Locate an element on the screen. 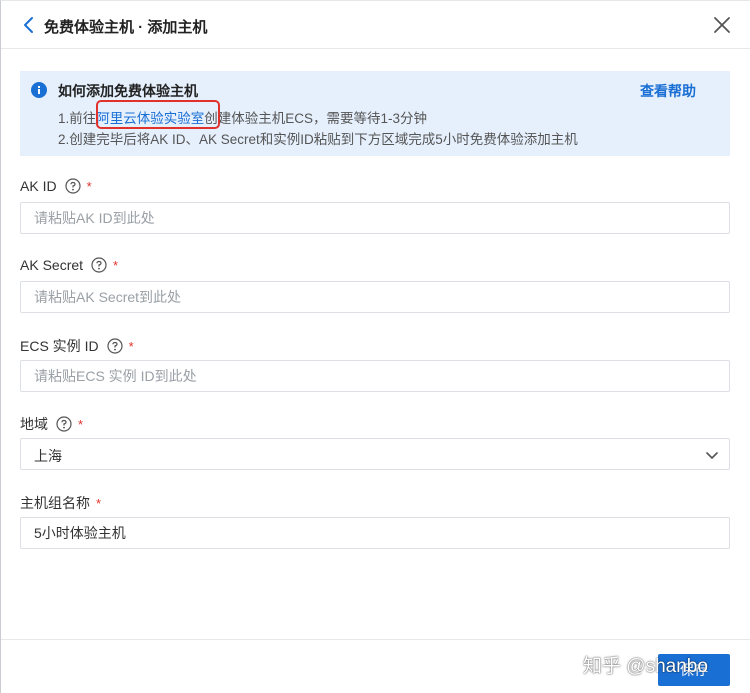  footer-divider is located at coordinates (375, 639).